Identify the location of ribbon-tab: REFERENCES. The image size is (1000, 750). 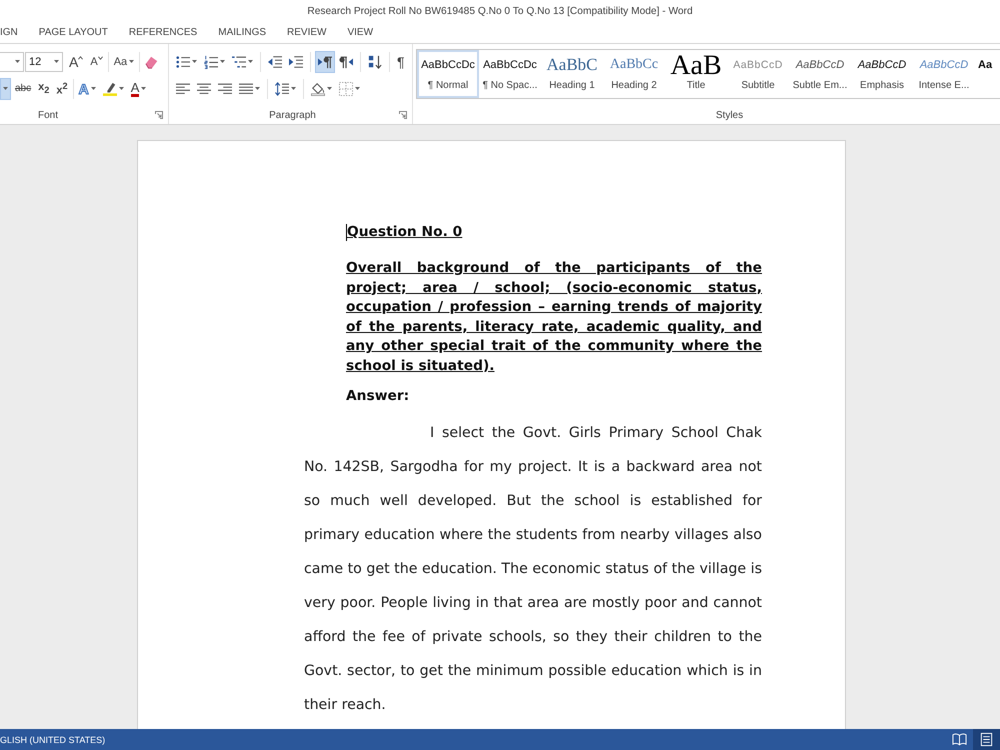
(163, 32).